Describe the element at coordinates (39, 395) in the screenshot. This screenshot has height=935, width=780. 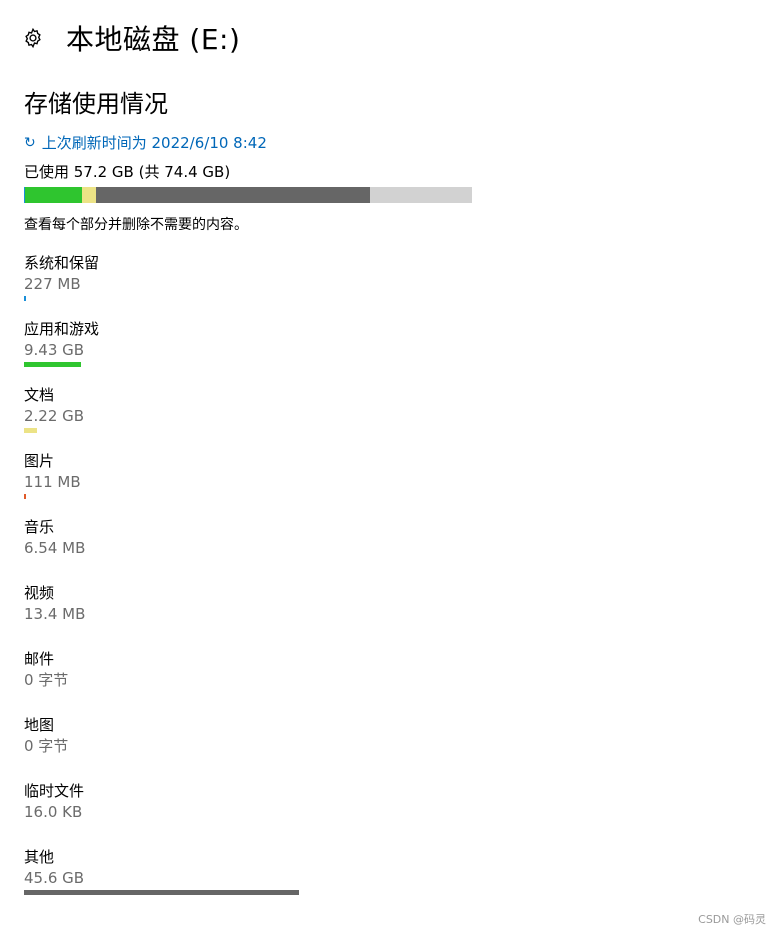
I see `category-name: 文档` at that location.